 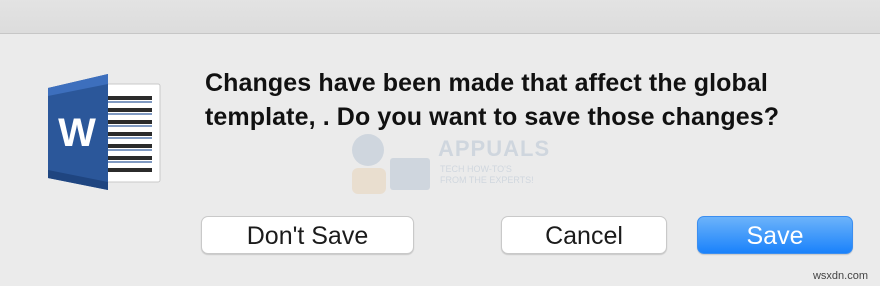 I want to click on save-button: Save, so click(x=775, y=235).